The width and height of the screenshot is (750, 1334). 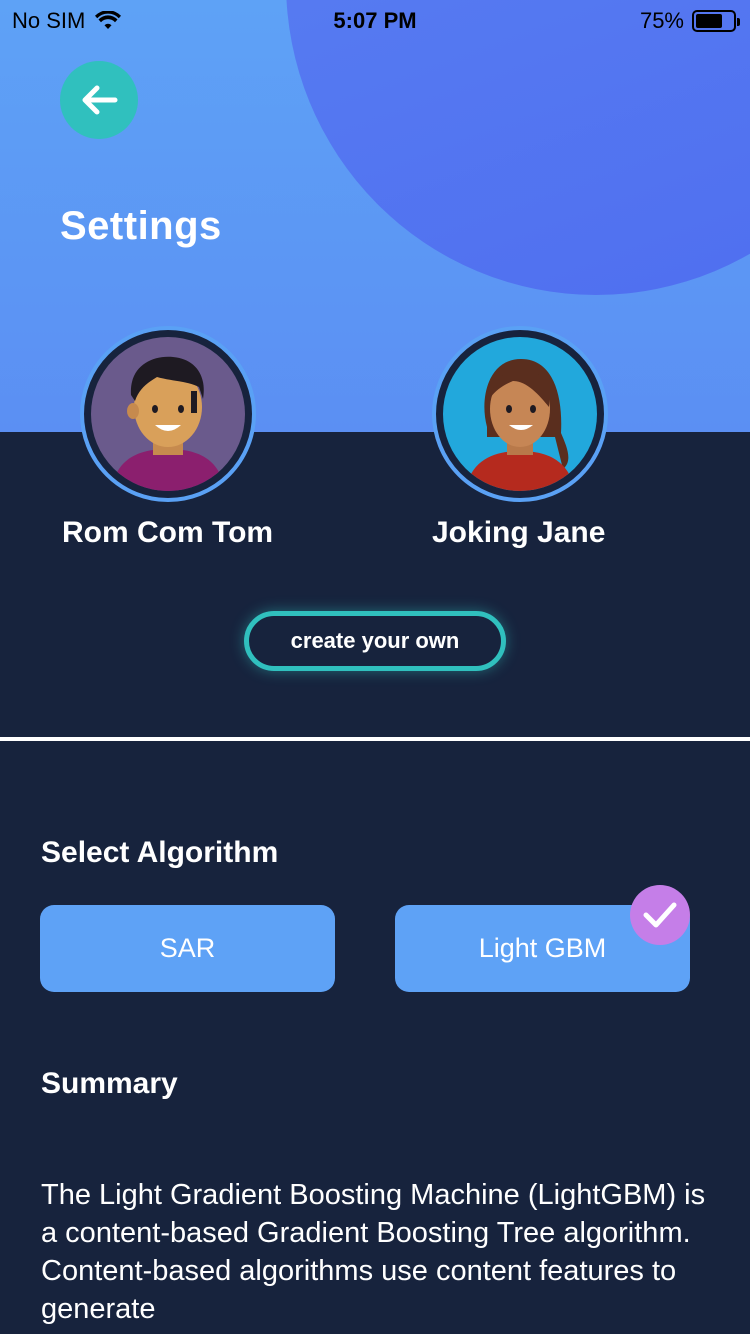 I want to click on summary-heading: Summary, so click(x=109, y=1083).